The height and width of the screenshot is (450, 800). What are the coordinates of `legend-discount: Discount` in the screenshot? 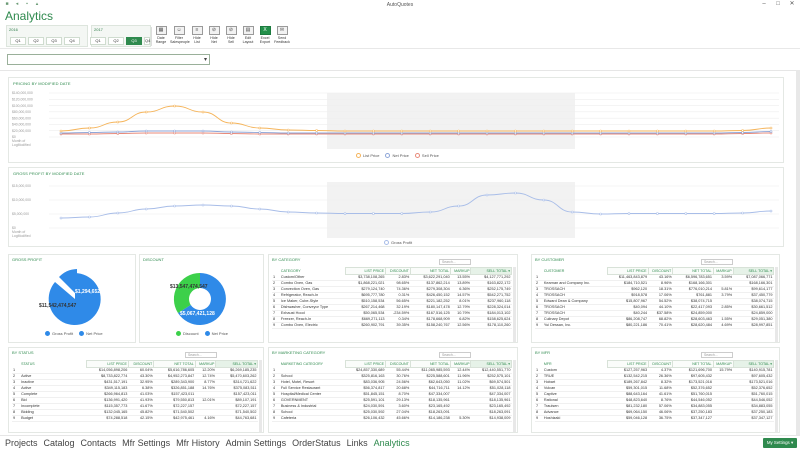 It's located at (187, 333).